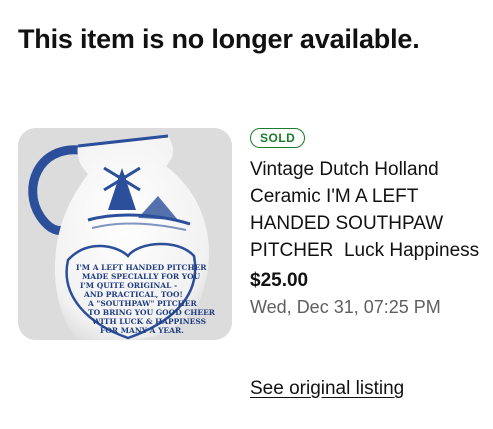 Image resolution: width=493 pixels, height=429 pixels. I want to click on page-heading: This item is no longer available., so click(219, 39).